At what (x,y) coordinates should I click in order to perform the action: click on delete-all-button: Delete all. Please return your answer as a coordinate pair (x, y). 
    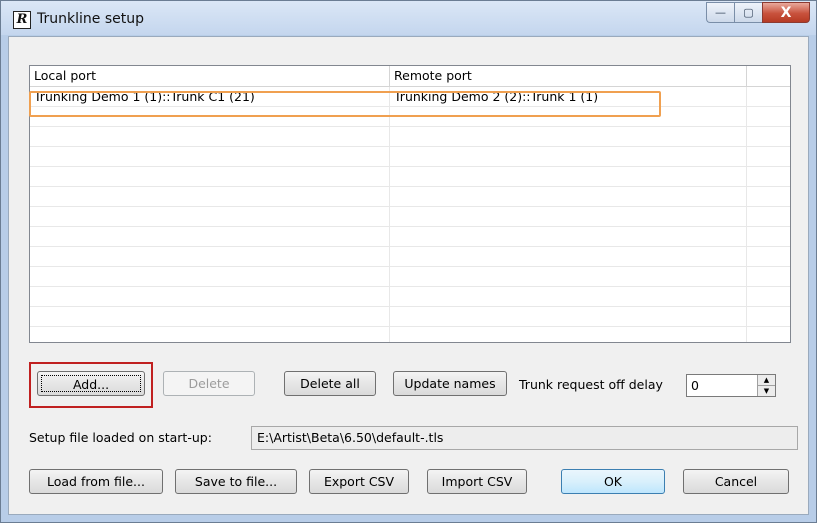
    Looking at the image, I should click on (330, 383).